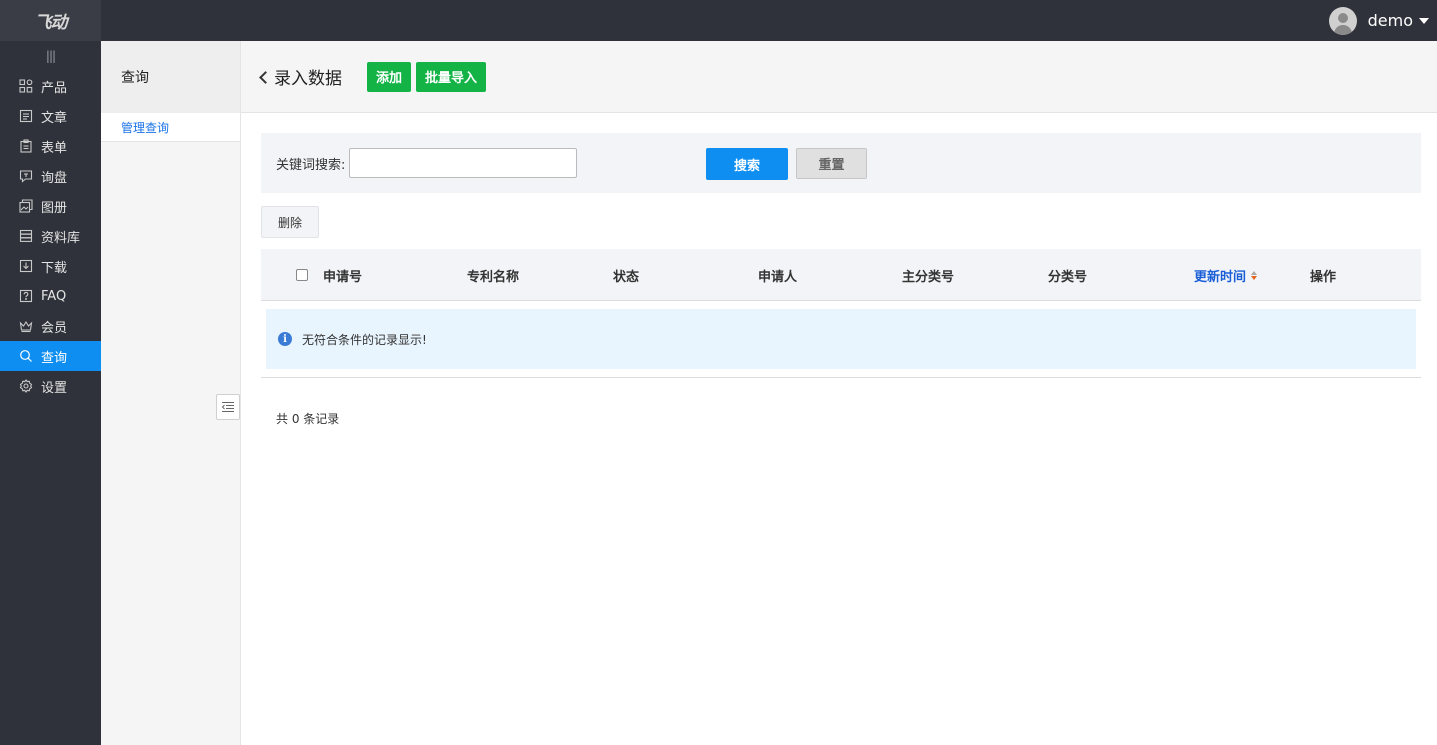 The image size is (1437, 745). What do you see at coordinates (308, 79) in the screenshot?
I see `page-title: 录入数据` at bounding box center [308, 79].